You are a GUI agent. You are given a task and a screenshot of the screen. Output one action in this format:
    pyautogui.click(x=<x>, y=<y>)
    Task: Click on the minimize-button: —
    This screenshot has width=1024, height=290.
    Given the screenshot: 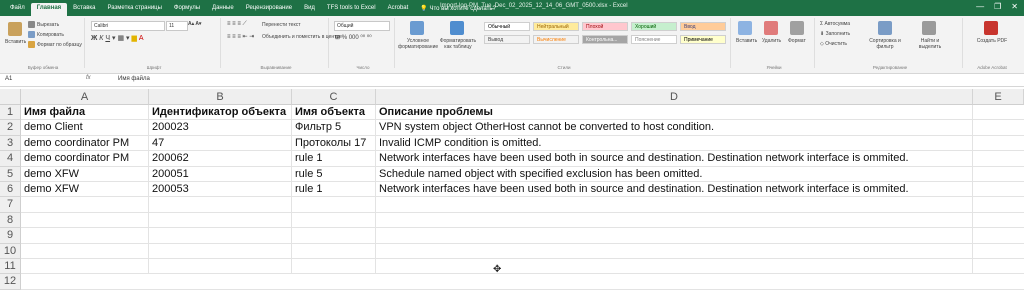 What is the action you would take?
    pyautogui.click(x=980, y=6)
    